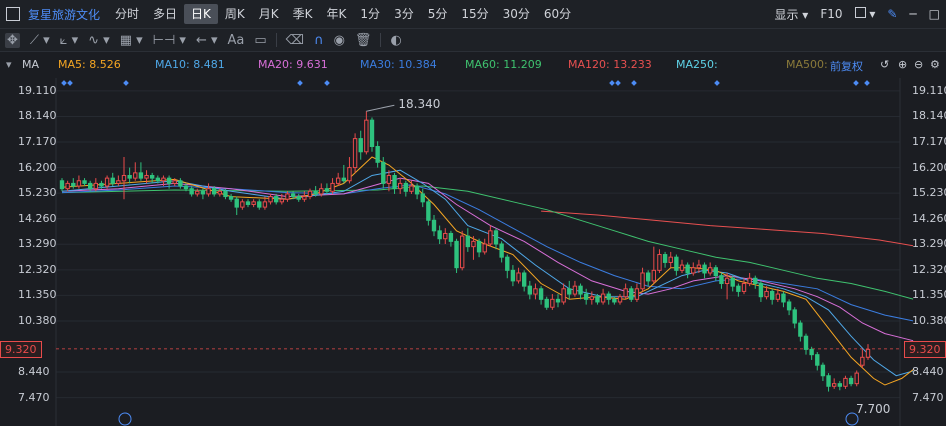  Describe the element at coordinates (928, 397) in the screenshot. I see `y-tick-right: 7.470` at that location.